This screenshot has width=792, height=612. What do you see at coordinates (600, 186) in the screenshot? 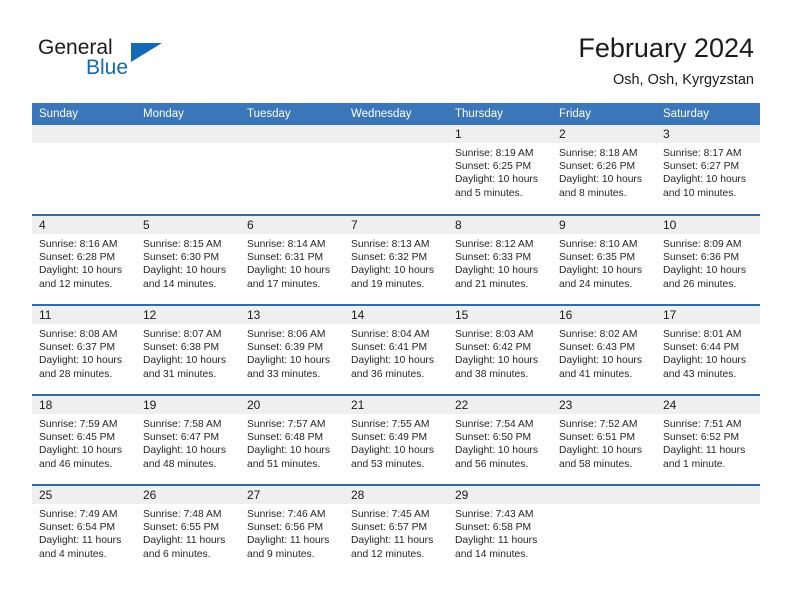
I see `daylight-text: Daylight: 10 hours and 8 minutes.` at bounding box center [600, 186].